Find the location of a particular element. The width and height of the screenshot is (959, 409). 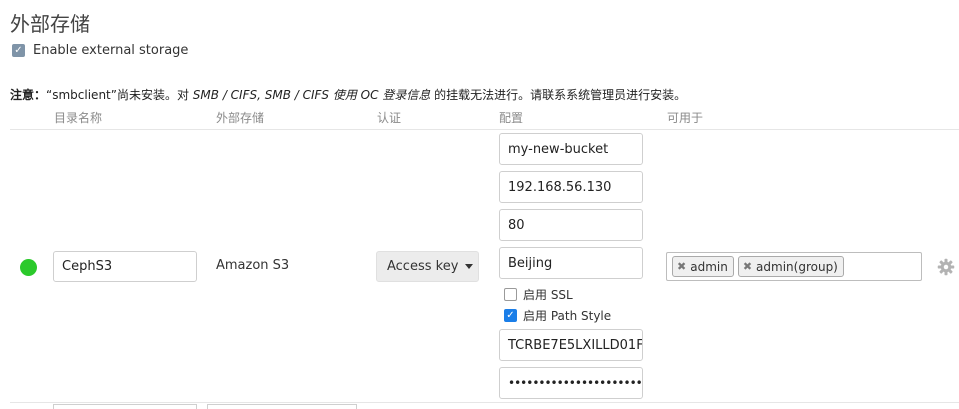

hostname-input: 192.168.56.130 is located at coordinates (571, 187).